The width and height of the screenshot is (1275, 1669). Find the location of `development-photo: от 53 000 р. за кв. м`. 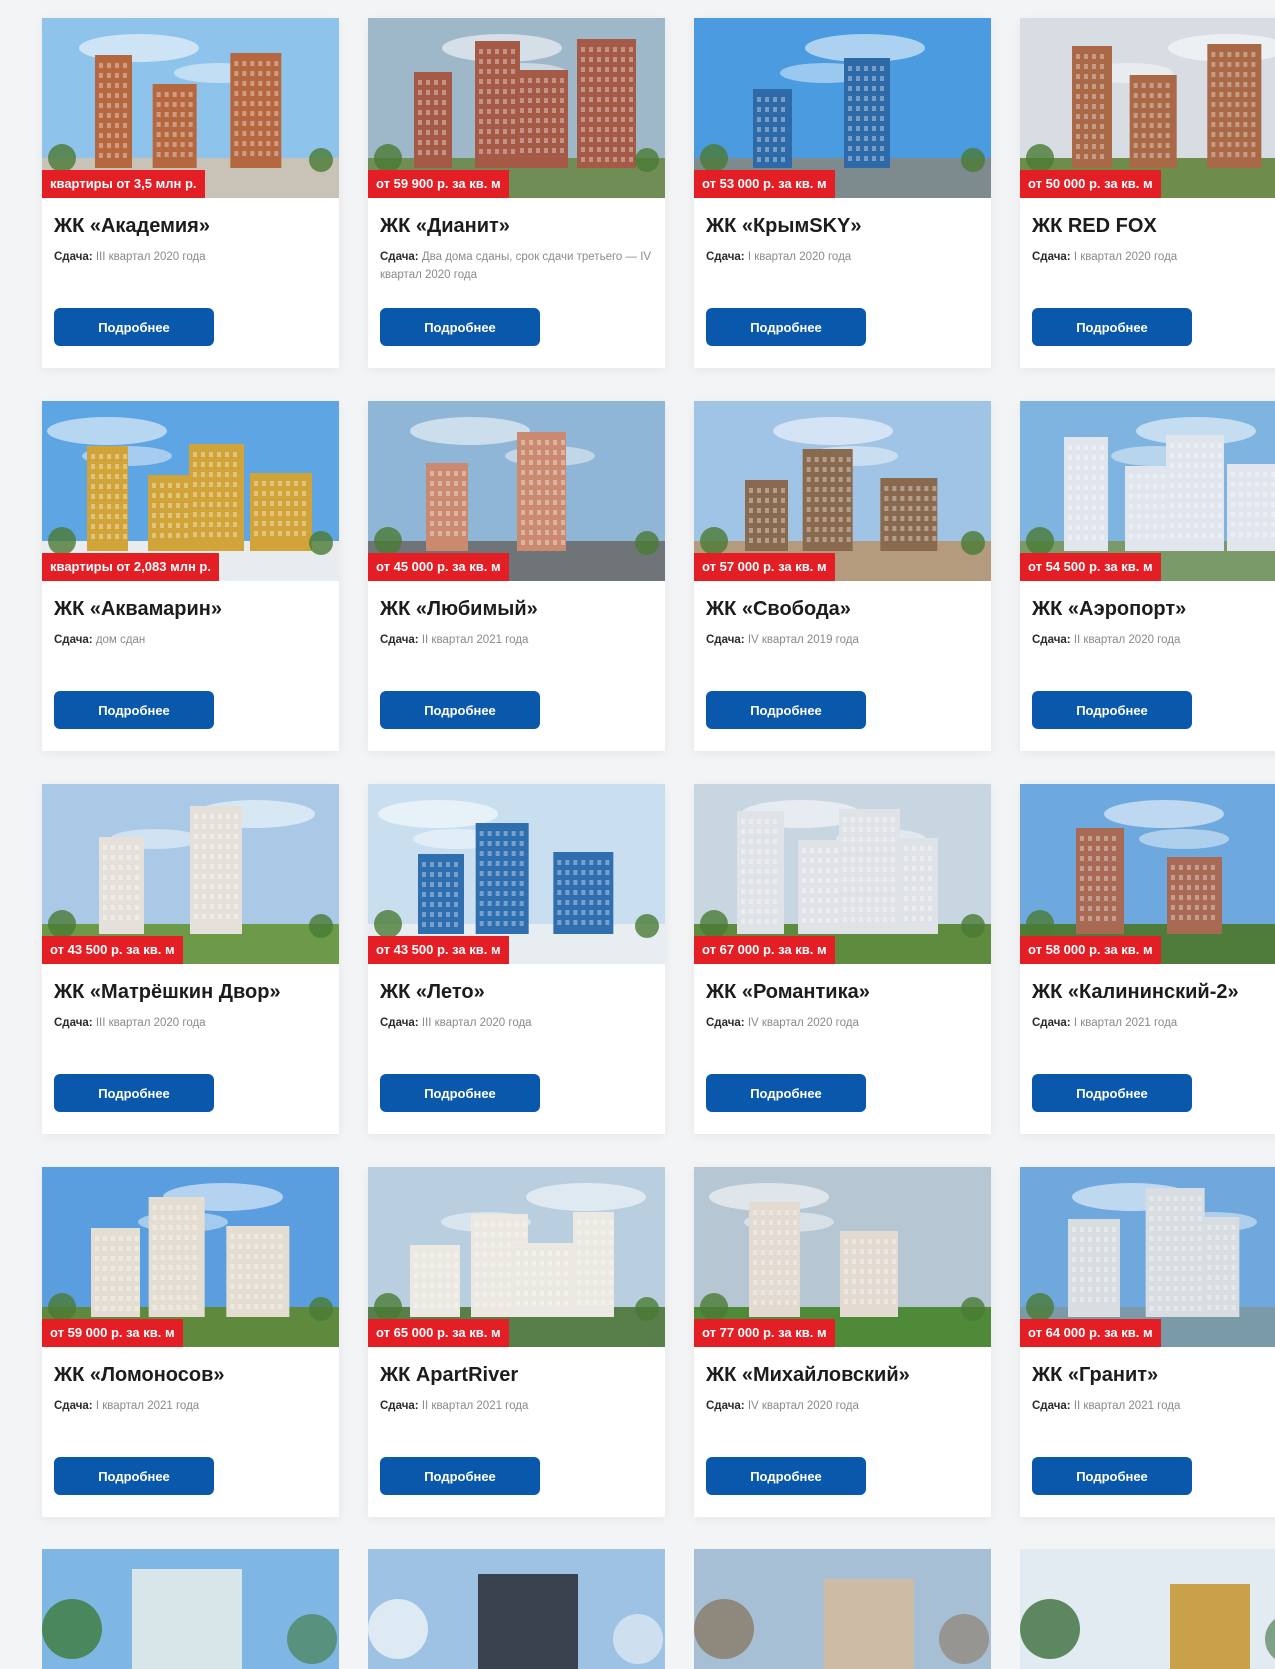

development-photo: от 53 000 р. за кв. м is located at coordinates (842, 108).